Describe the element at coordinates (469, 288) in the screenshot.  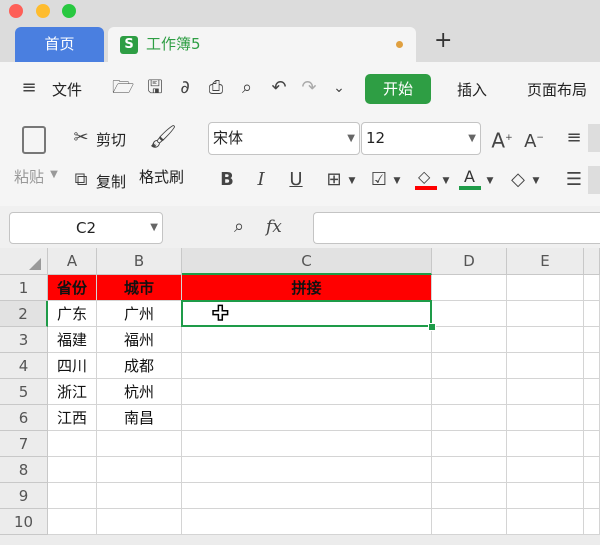
I see `cell-d1` at that location.